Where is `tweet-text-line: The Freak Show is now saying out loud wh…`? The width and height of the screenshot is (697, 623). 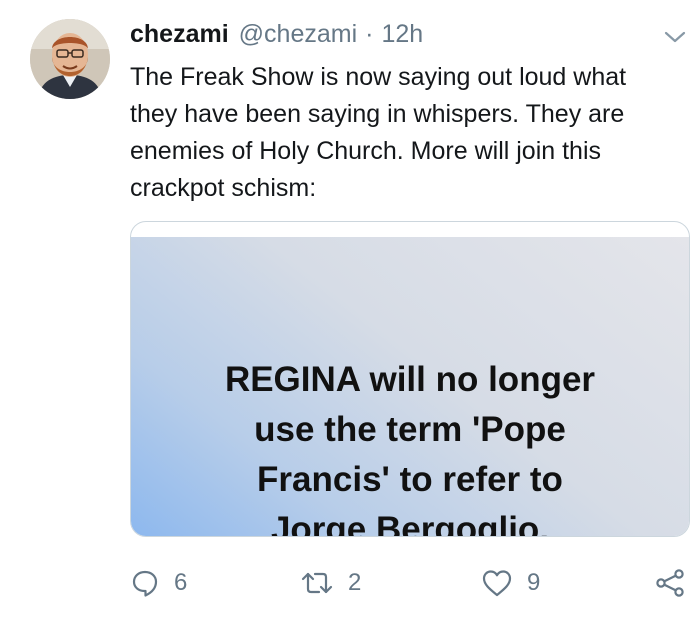 tweet-text-line: The Freak Show is now saying out loud wh… is located at coordinates (378, 77).